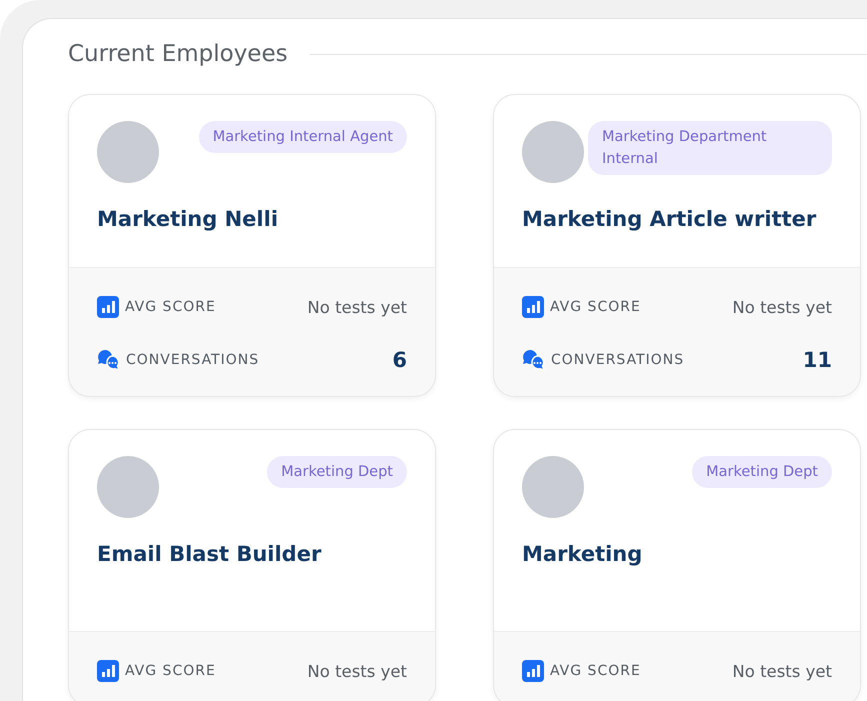  I want to click on employee-name: Email Blast Builder, so click(209, 554).